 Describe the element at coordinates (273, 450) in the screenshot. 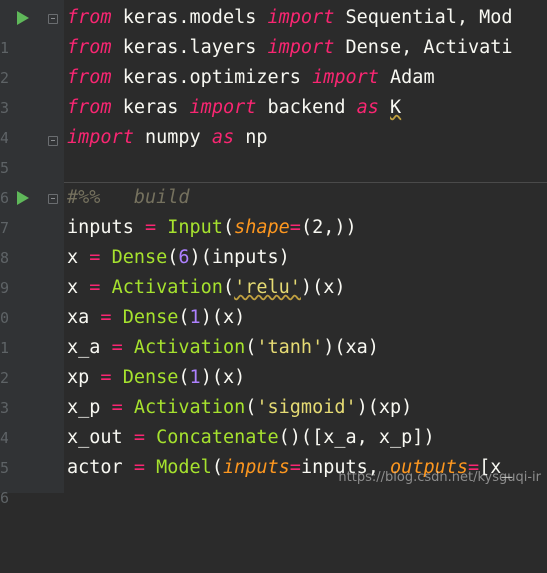

I see `code-line-15: 5 x_out = Concatenate()([x_a, x_p])` at that location.